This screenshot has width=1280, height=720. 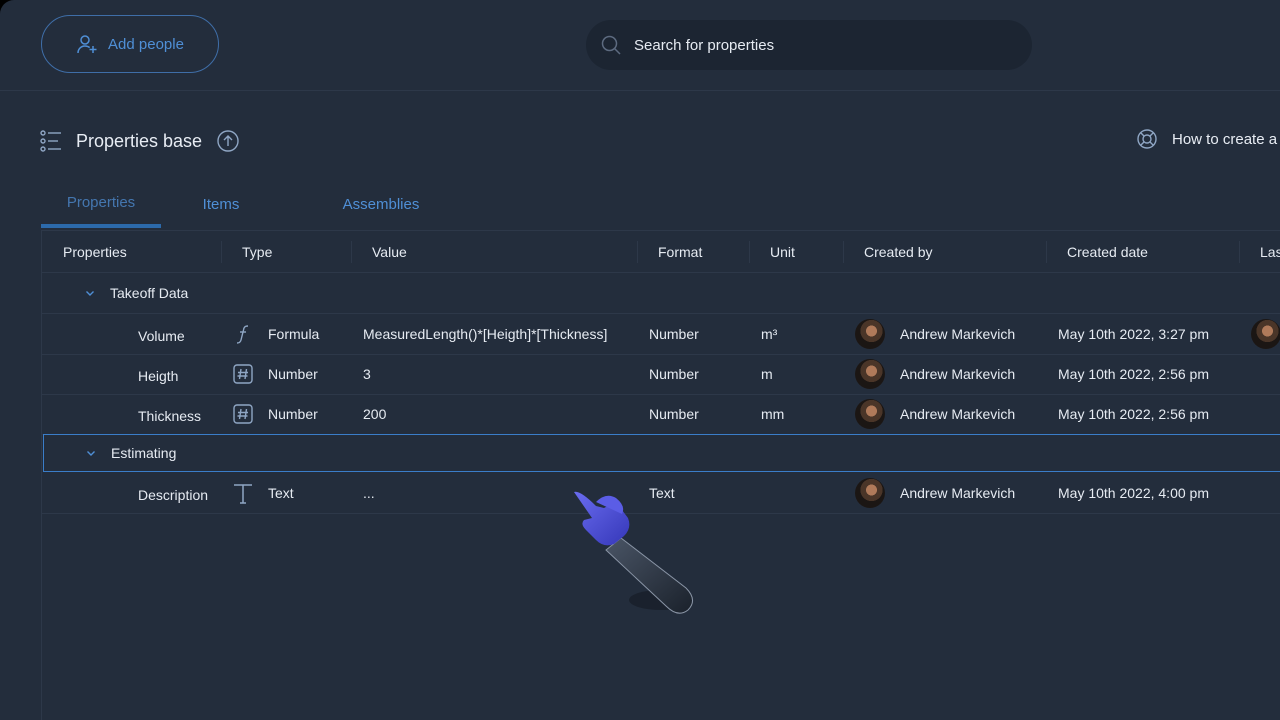 What do you see at coordinates (87, 44) in the screenshot?
I see `add-user-icon` at bounding box center [87, 44].